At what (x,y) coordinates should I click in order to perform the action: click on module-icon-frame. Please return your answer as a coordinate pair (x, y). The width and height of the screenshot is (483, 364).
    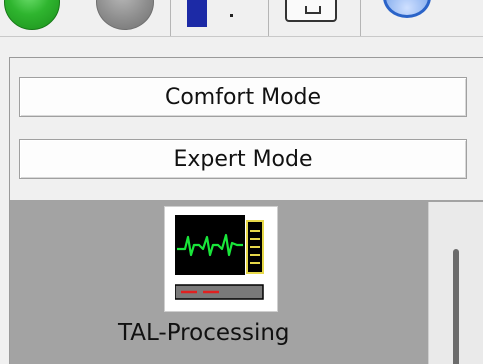
    Looking at the image, I should click on (221, 259).